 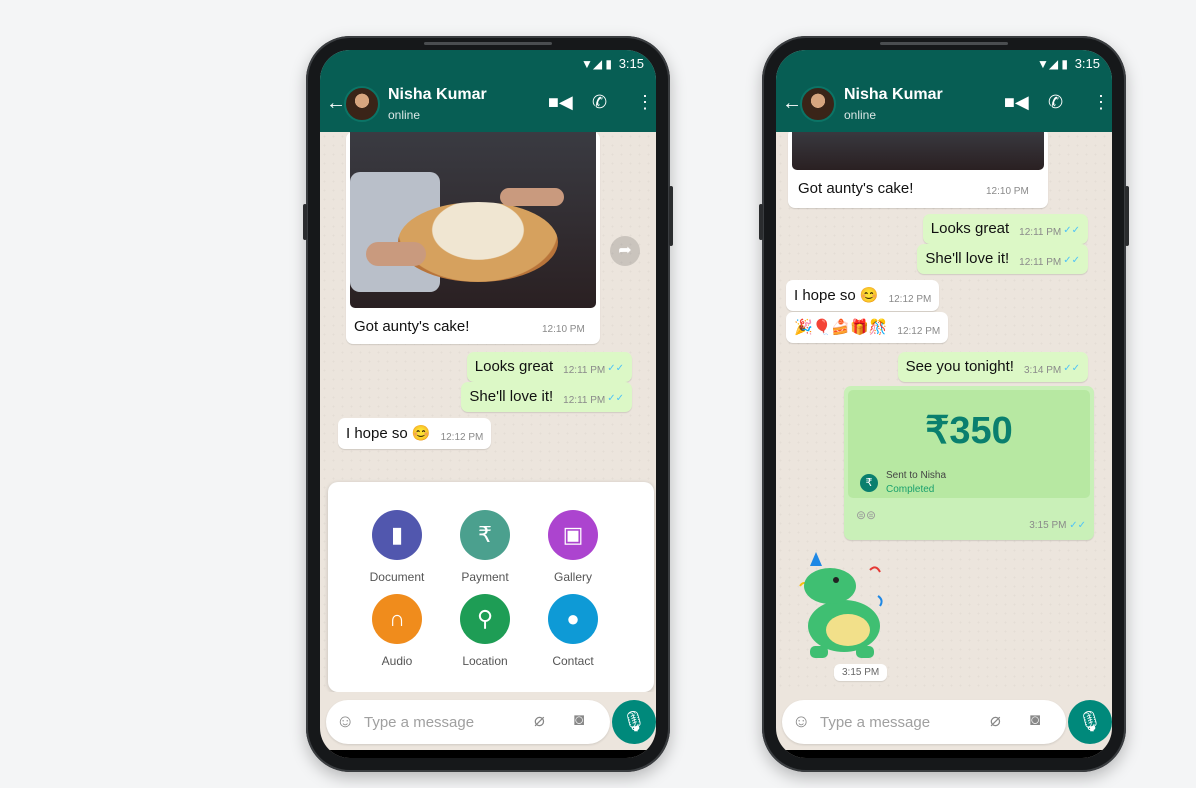 I want to click on attach-location-button: ⚲ Location, so click(x=485, y=631).